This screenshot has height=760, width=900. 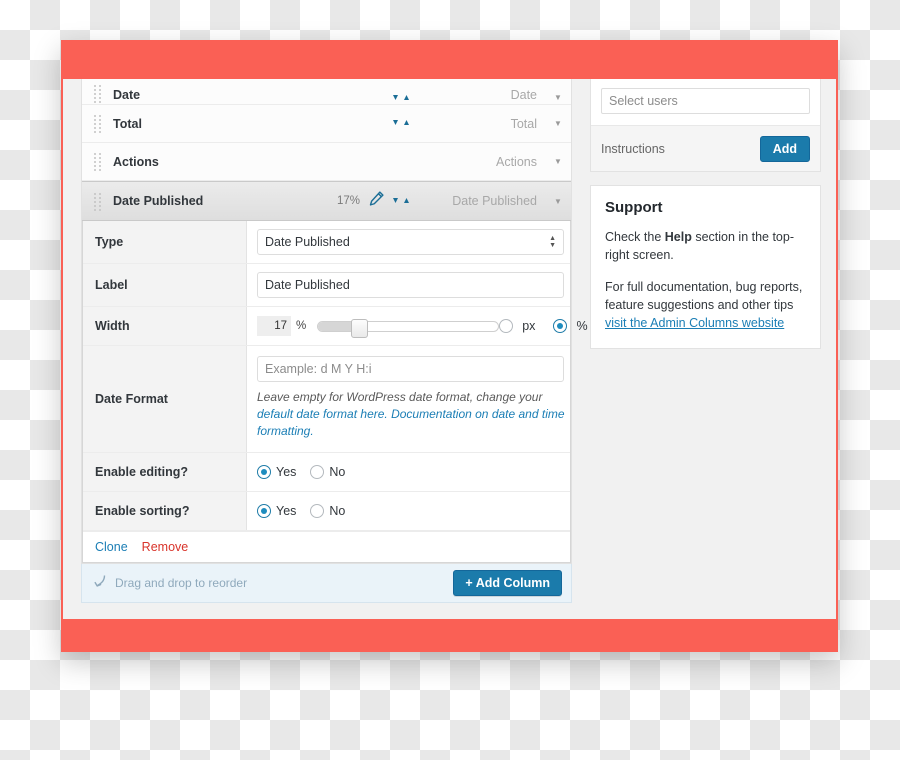 What do you see at coordinates (101, 583) in the screenshot?
I see `curved-arrow-icon` at bounding box center [101, 583].